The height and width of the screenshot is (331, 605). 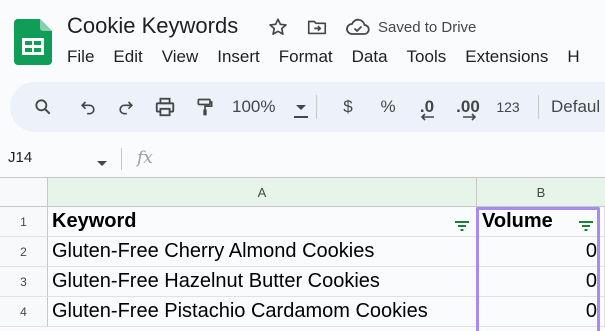 I want to click on menu-insert: Insert, so click(x=238, y=58).